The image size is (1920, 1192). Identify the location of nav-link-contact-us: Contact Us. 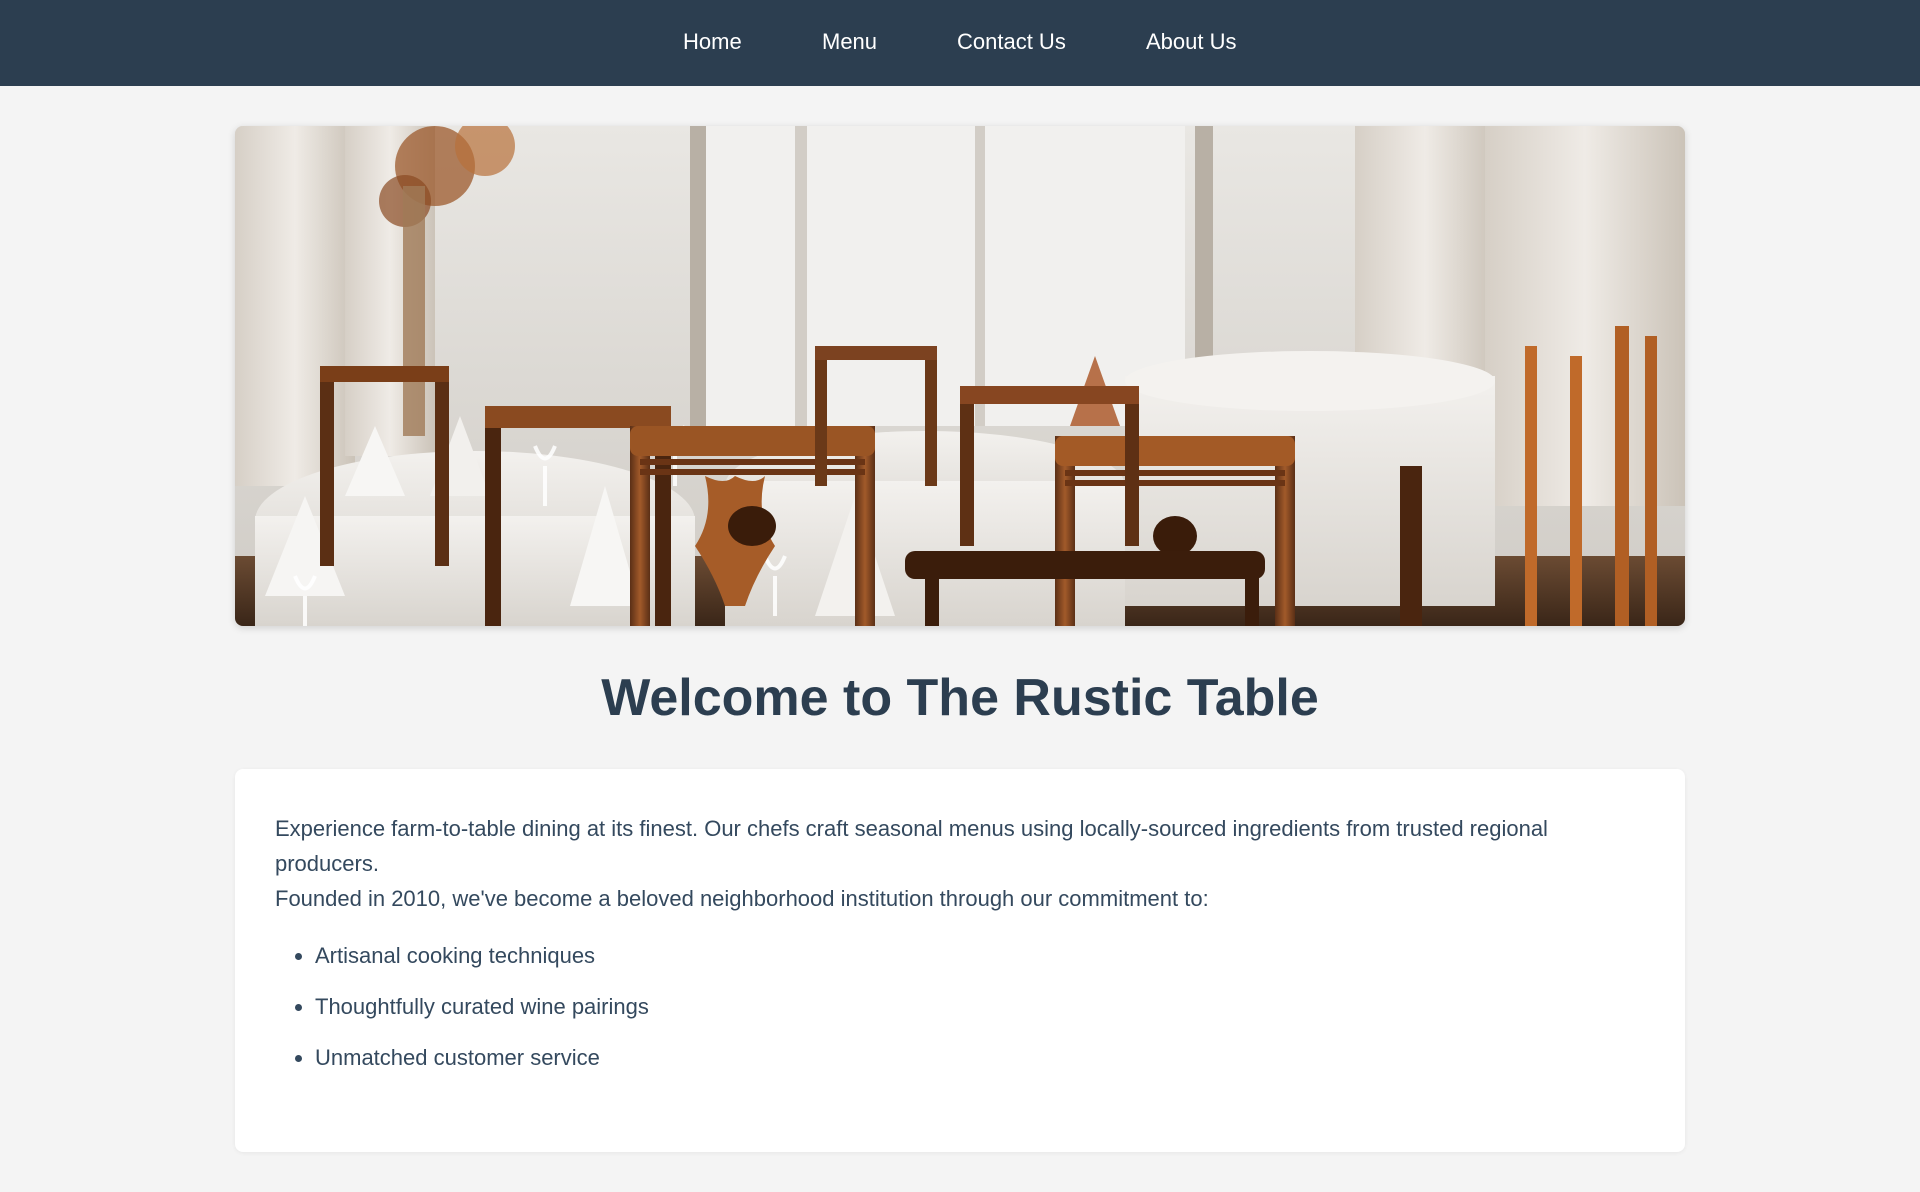
(1011, 42).